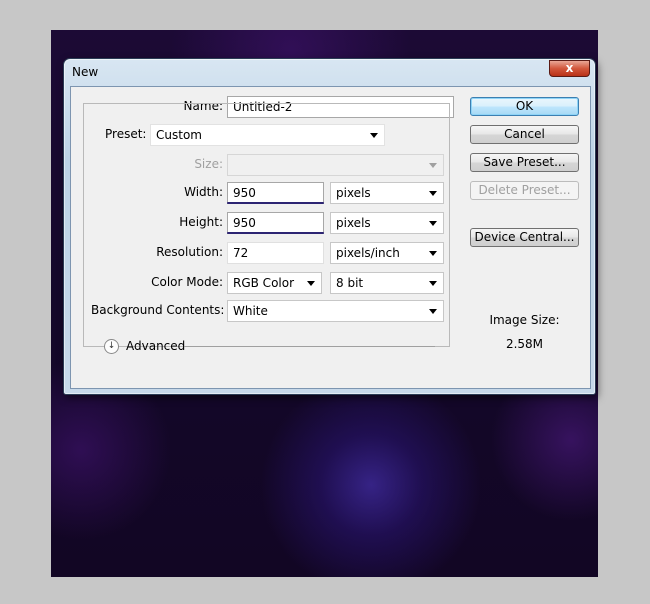  What do you see at coordinates (156, 346) in the screenshot?
I see `advanced-label: Advanced` at bounding box center [156, 346].